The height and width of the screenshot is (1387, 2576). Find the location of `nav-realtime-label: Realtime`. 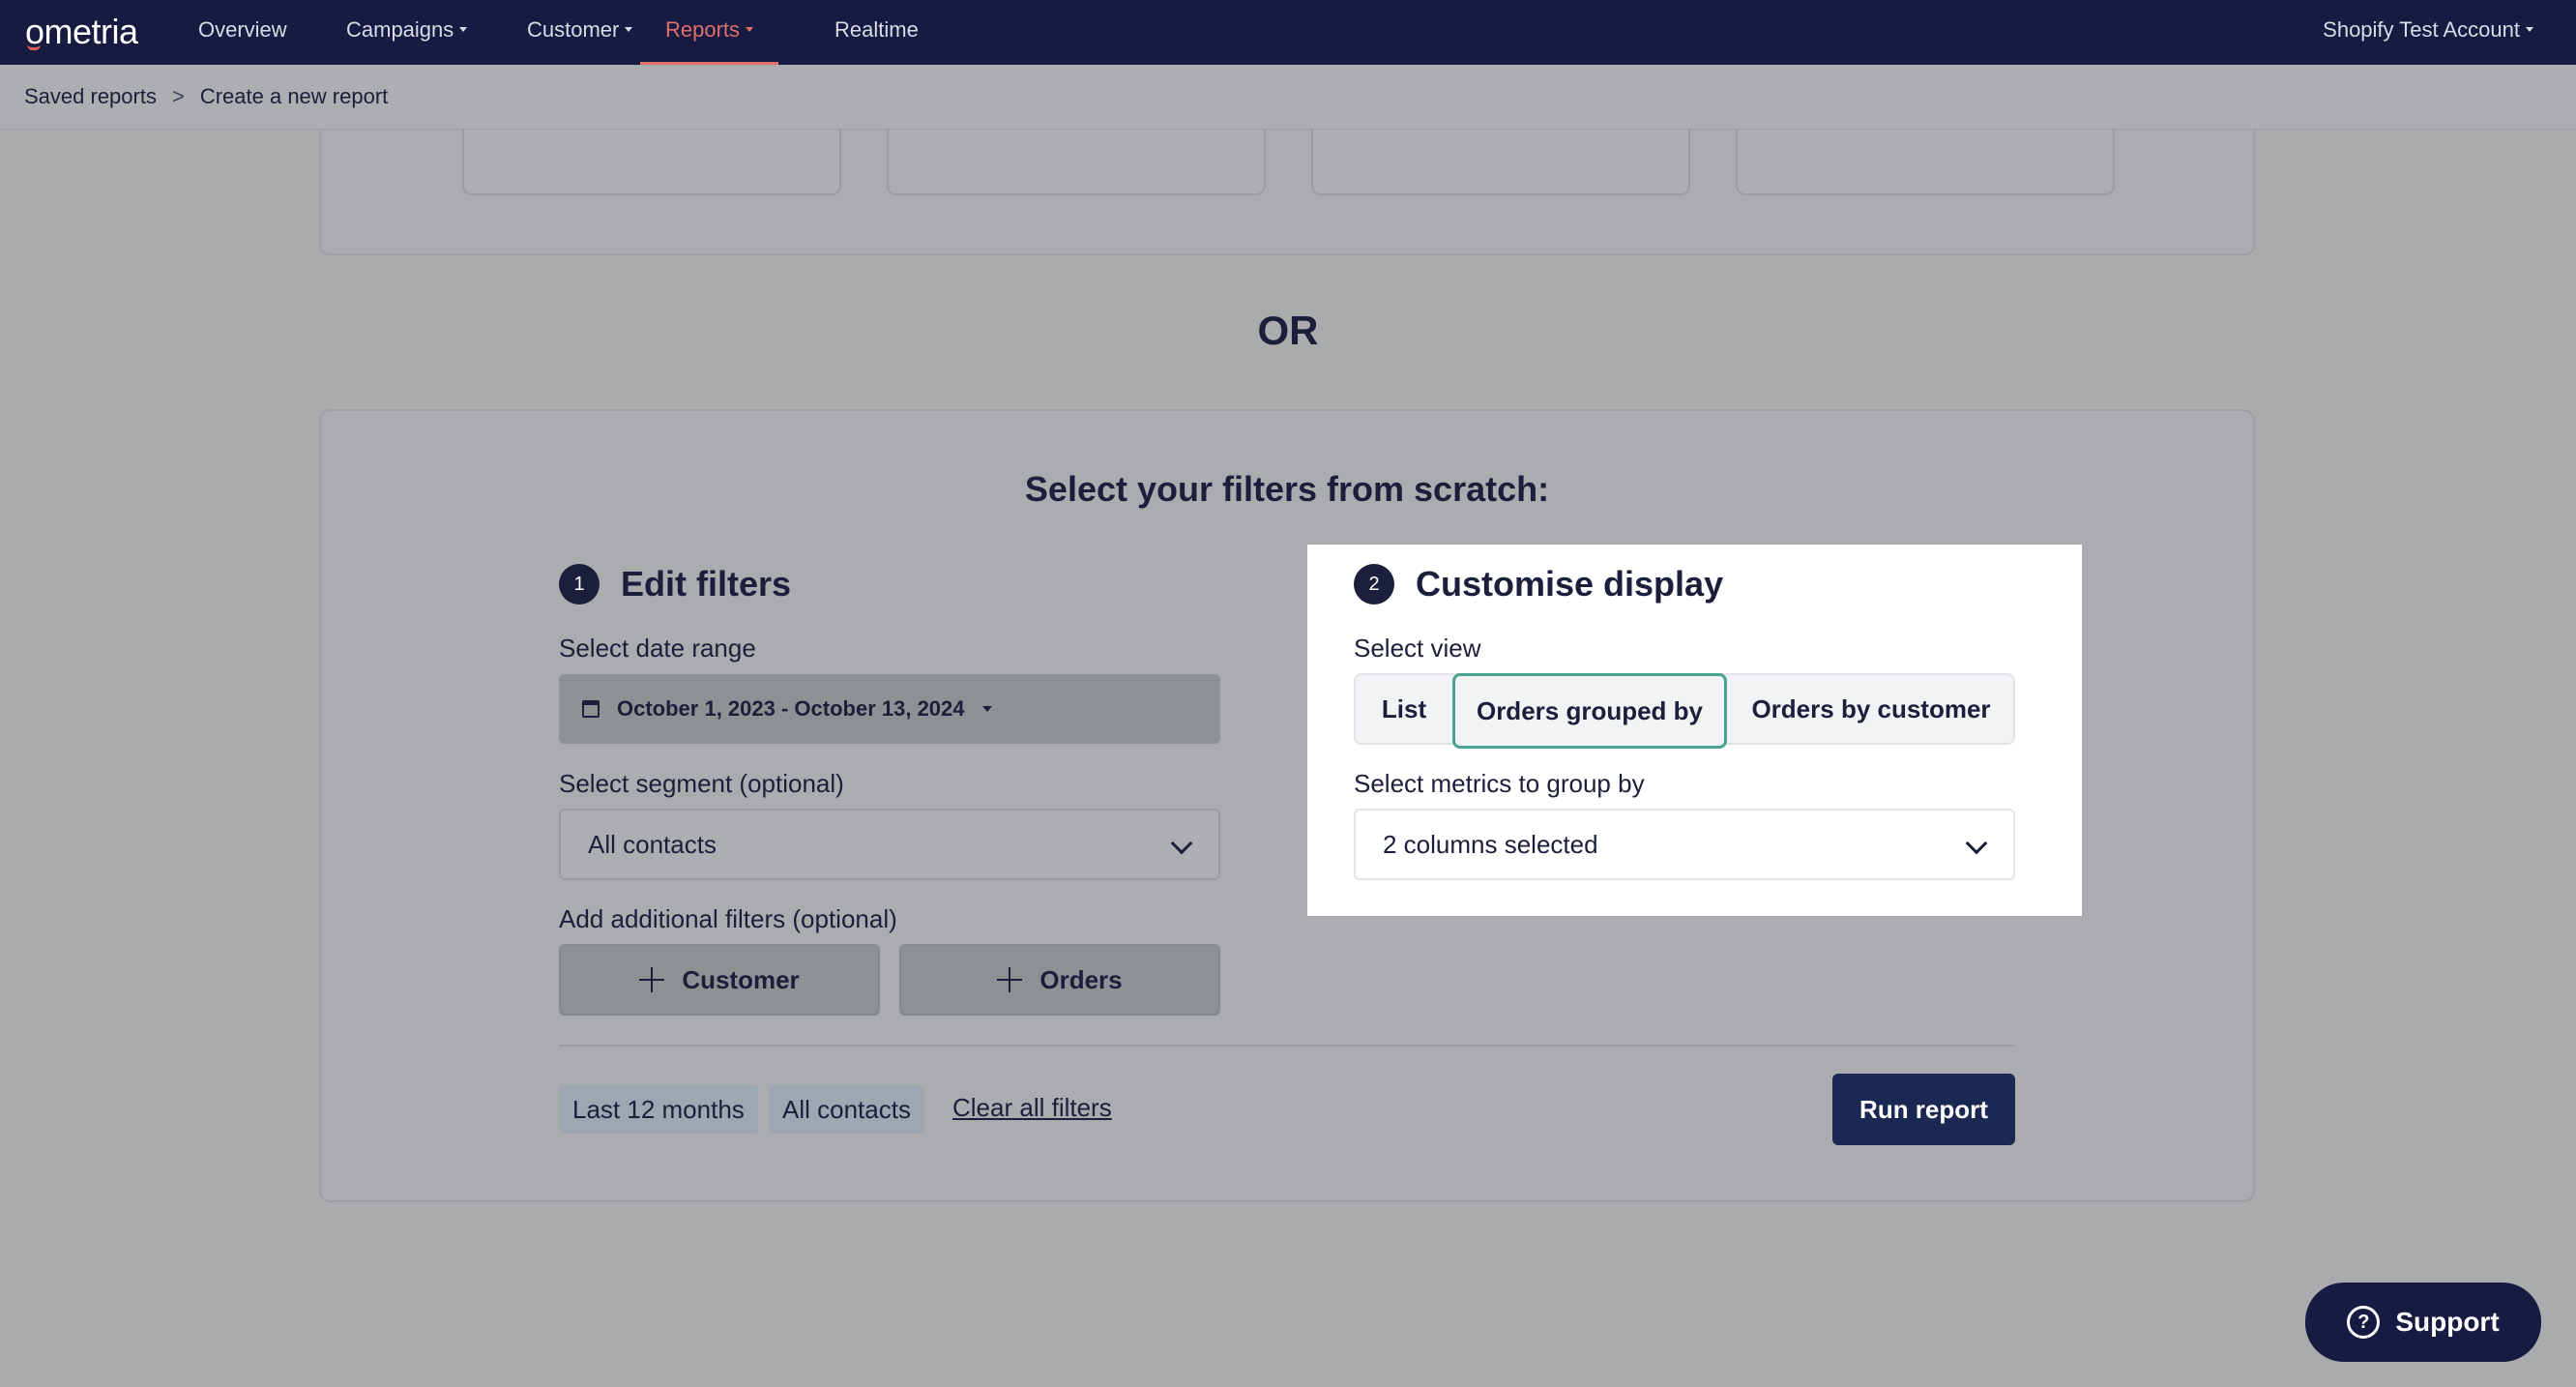

nav-realtime-label: Realtime is located at coordinates (876, 30).